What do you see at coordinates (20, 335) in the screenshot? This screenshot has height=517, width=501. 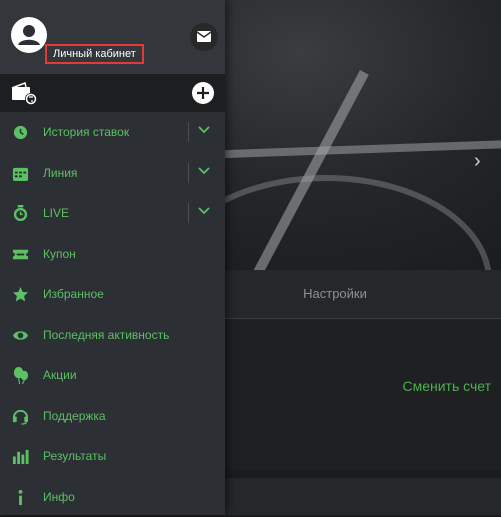 I see `eye-icon` at bounding box center [20, 335].